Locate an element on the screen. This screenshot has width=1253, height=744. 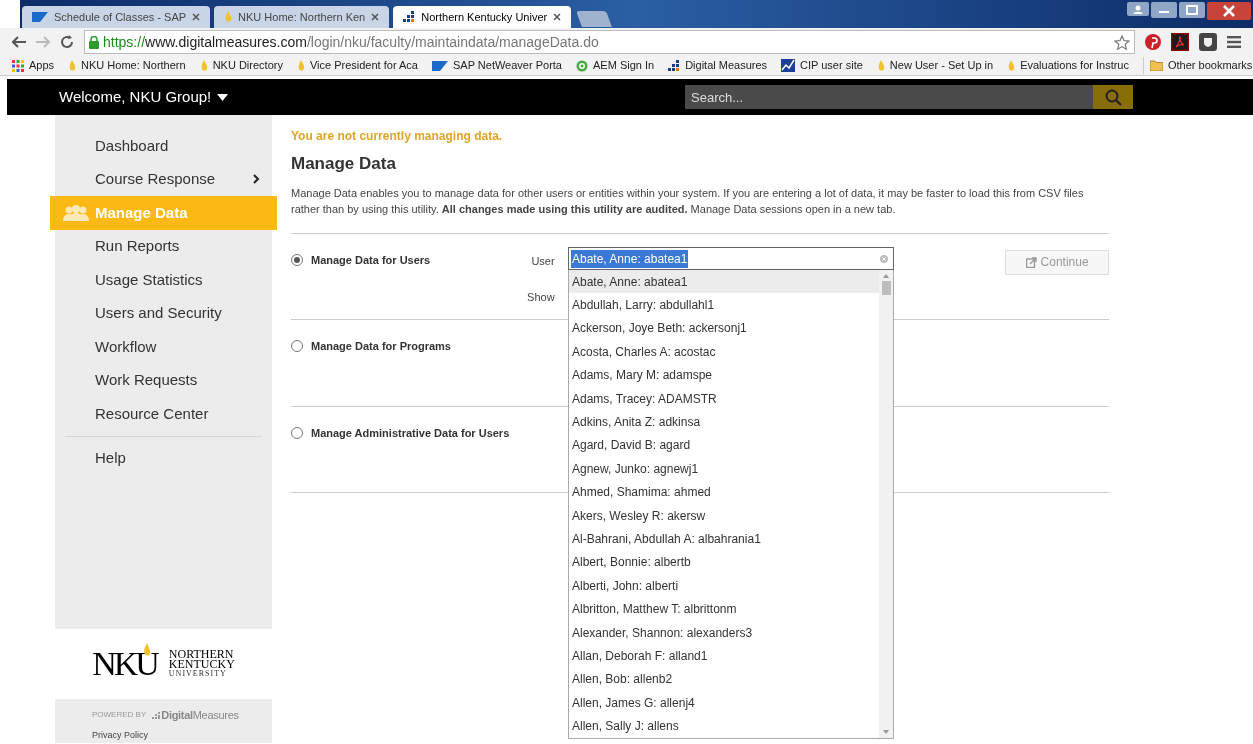
sidebar-item: Usage Statistics is located at coordinates (163, 280).